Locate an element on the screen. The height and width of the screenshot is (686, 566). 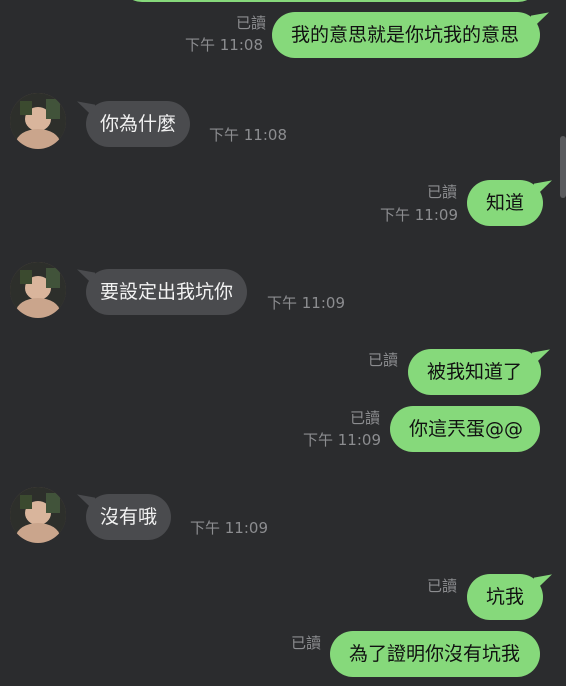
incoming-message-bubble: 沒有哦 is located at coordinates (129, 517).